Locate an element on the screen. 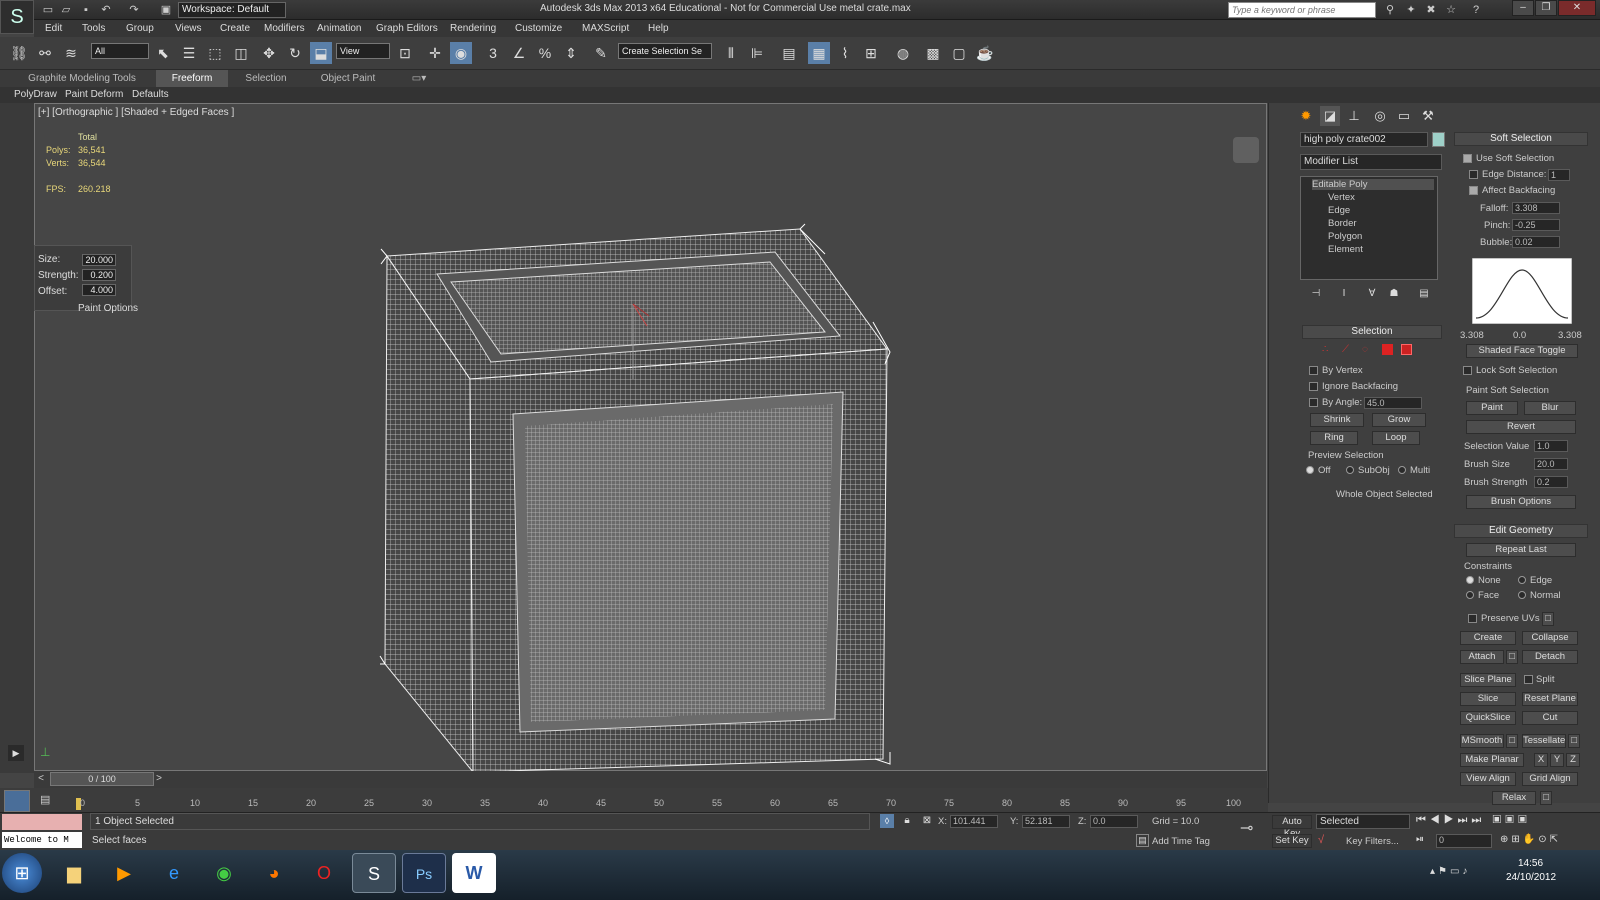 The image size is (1600, 900). tab-selection: Selection is located at coordinates (266, 78).